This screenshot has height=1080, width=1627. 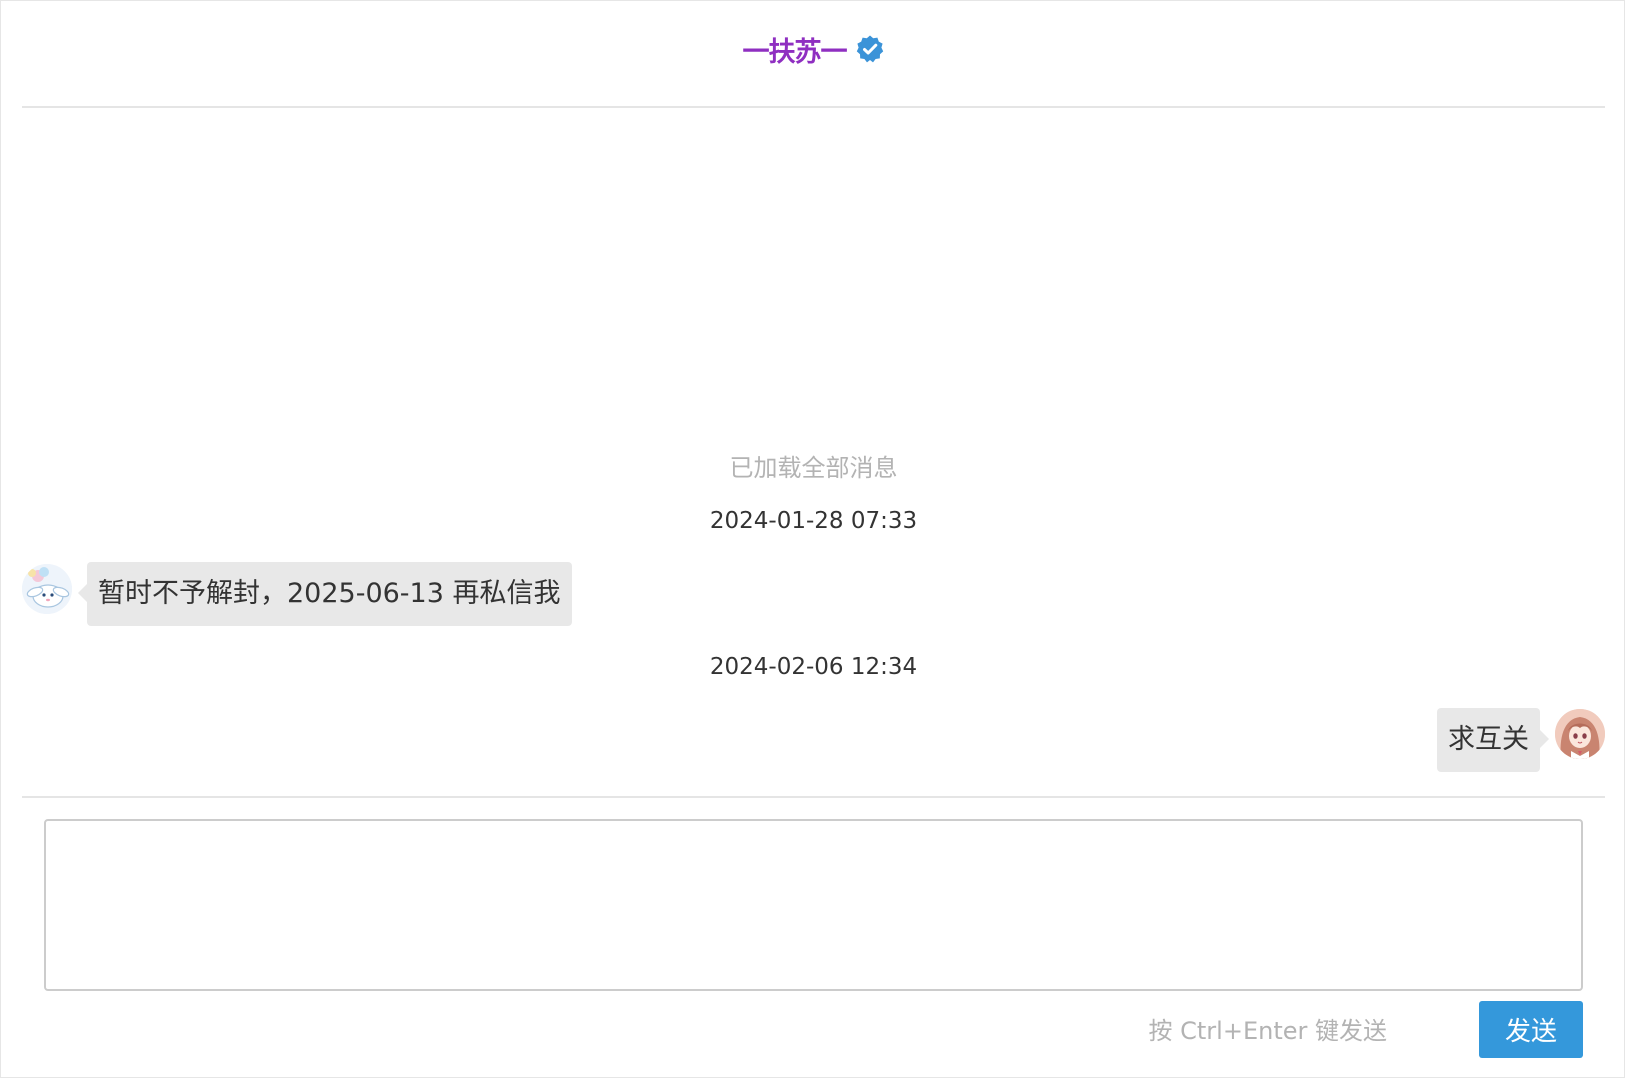 What do you see at coordinates (795, 49) in the screenshot?
I see `conversation-title: 一扶苏一` at bounding box center [795, 49].